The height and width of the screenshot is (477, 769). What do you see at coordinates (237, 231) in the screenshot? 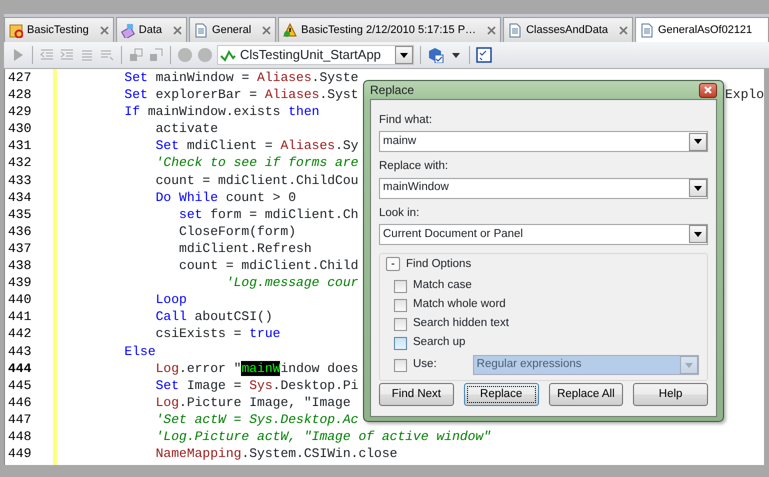
I see `code-line: CloseForm(form)` at bounding box center [237, 231].